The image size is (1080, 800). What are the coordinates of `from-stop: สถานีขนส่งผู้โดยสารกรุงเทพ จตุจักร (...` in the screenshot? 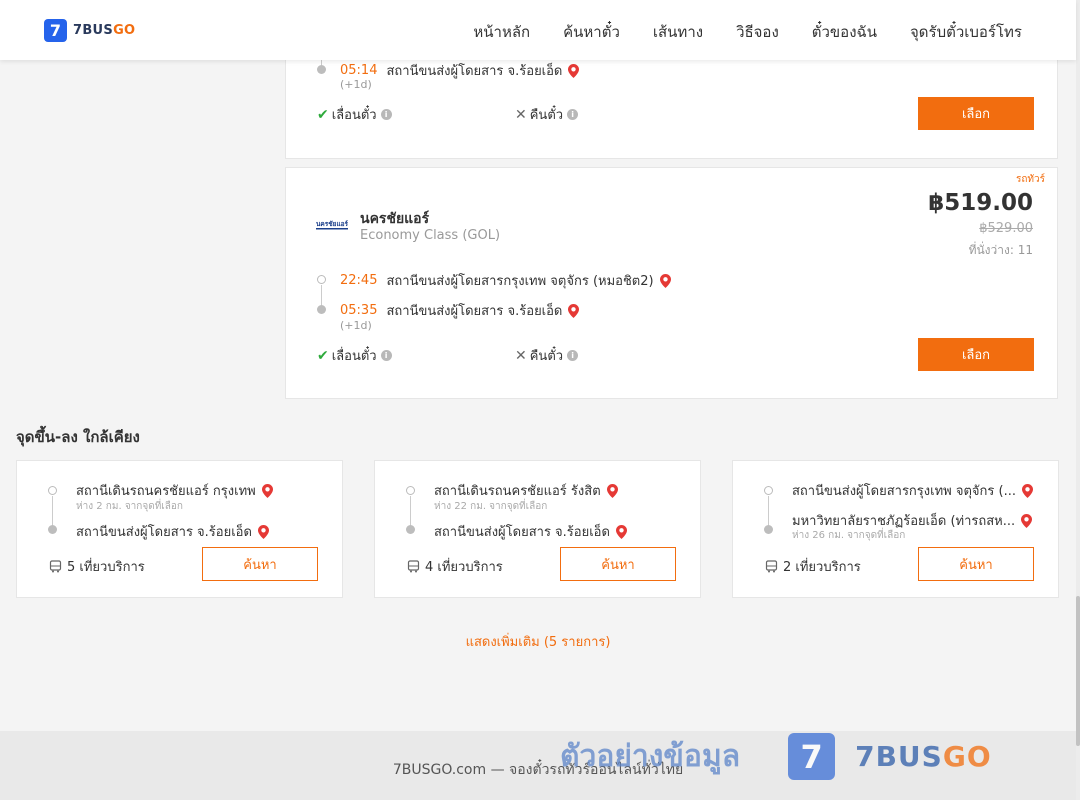 It's located at (912, 490).